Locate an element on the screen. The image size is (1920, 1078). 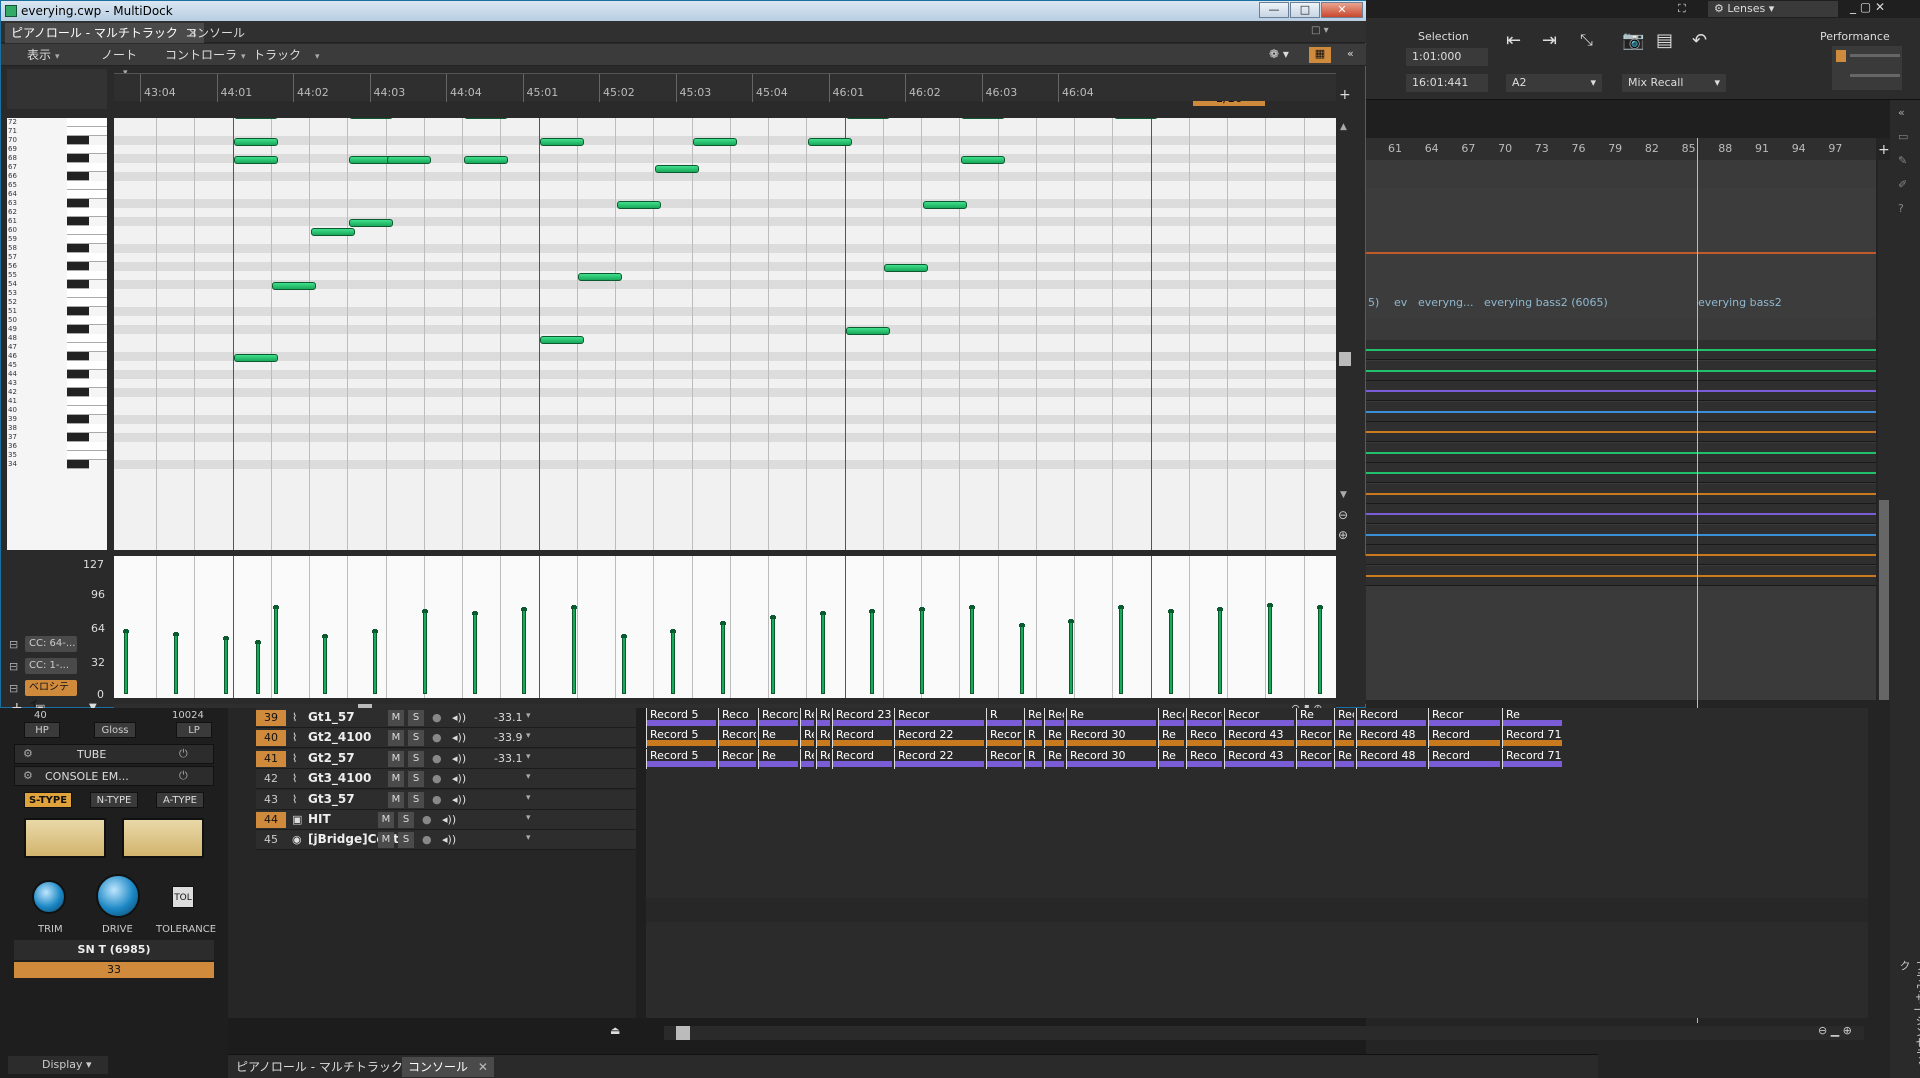
scroll-thumb is located at coordinates (1345, 359).